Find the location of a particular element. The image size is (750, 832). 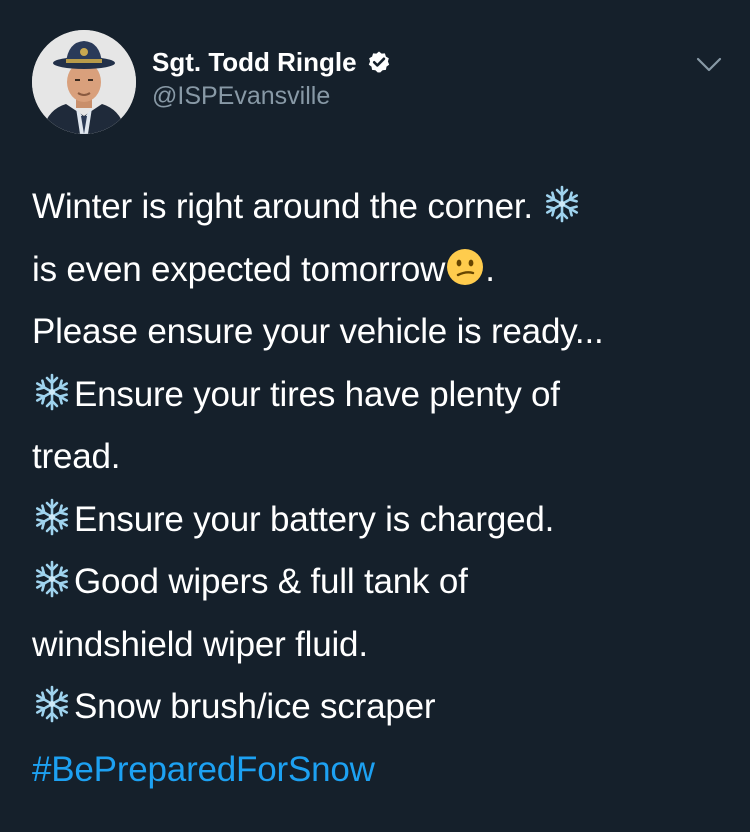

tweet-line: Winter is right around the corner. is located at coordinates (382, 207).